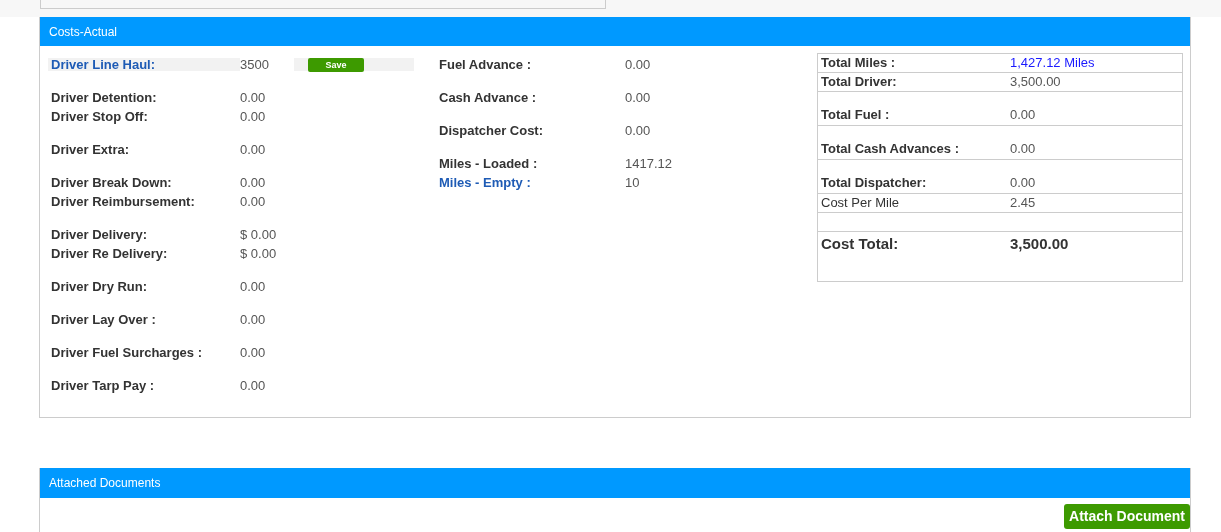 The image size is (1221, 532). What do you see at coordinates (488, 97) in the screenshot?
I see `field-label: Cash Advance :` at bounding box center [488, 97].